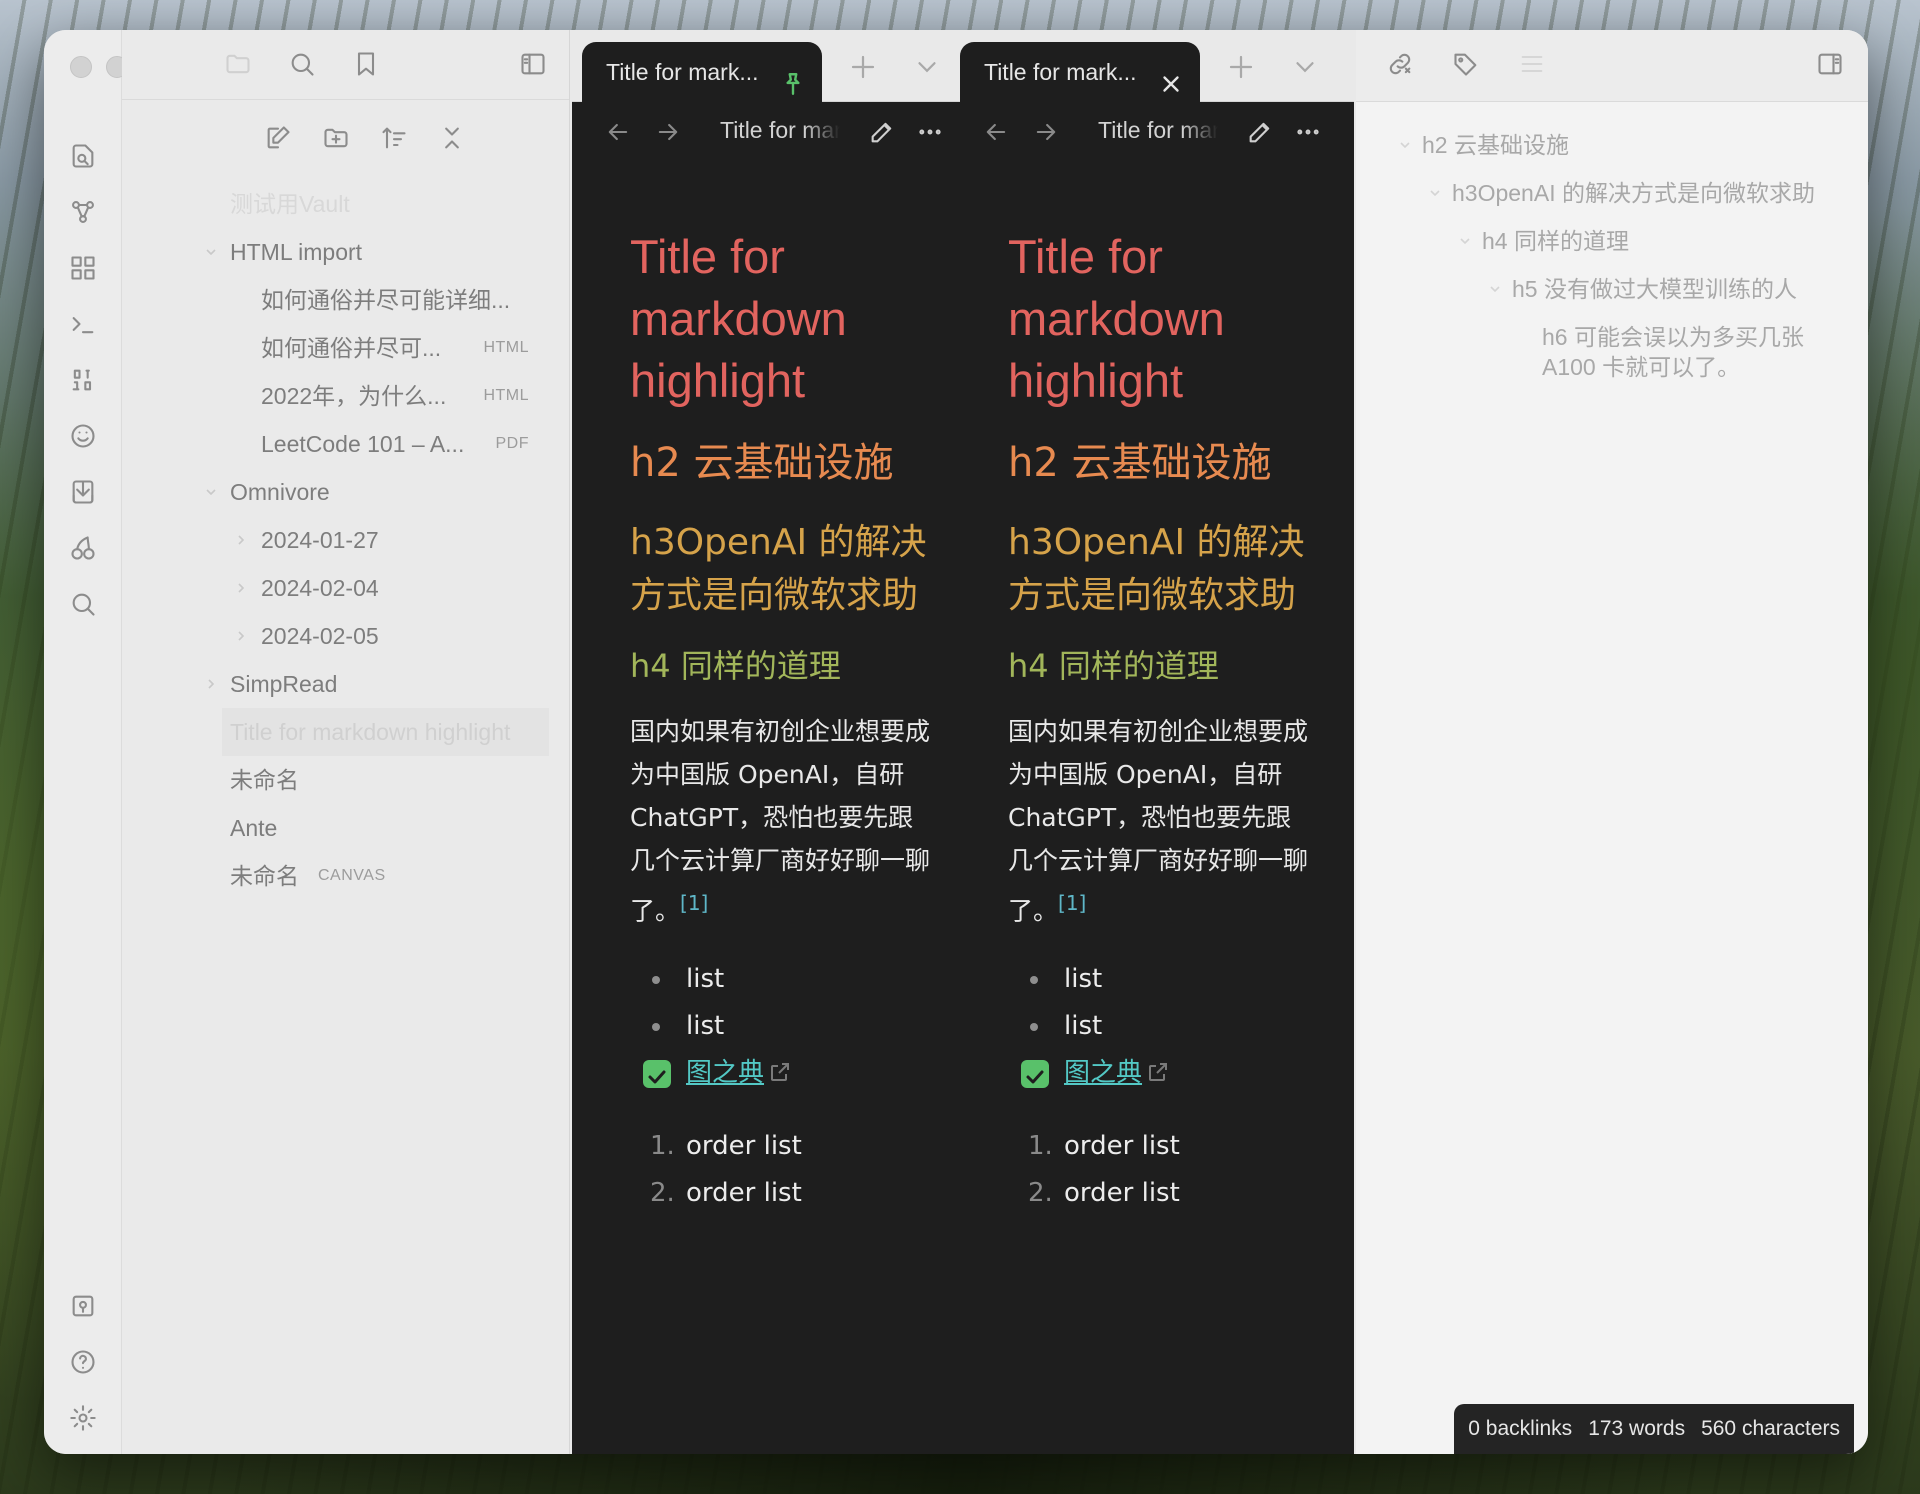 The width and height of the screenshot is (1920, 1494). What do you see at coordinates (780, 1067) in the screenshot?
I see `external-link-icon` at bounding box center [780, 1067].